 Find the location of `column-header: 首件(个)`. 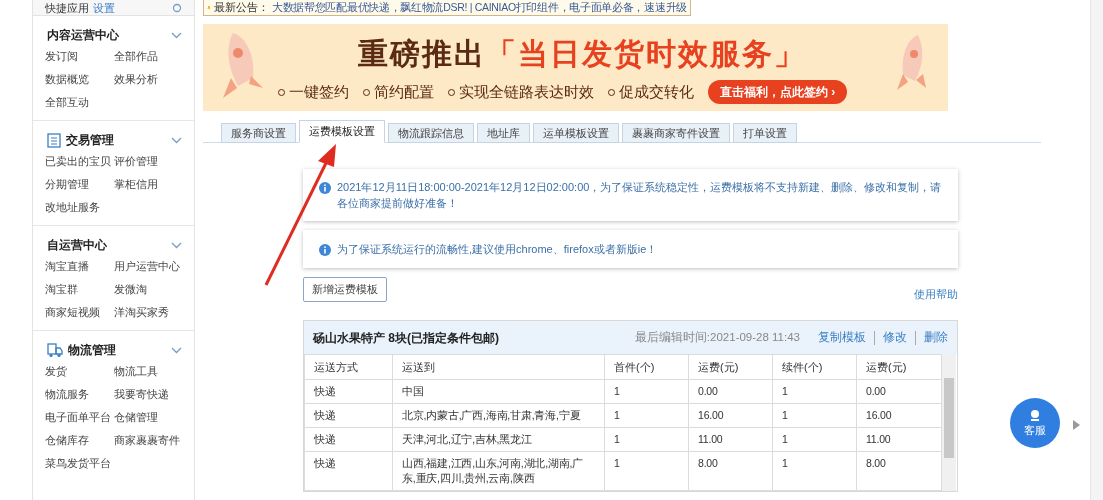

column-header: 首件(个) is located at coordinates (646, 367).